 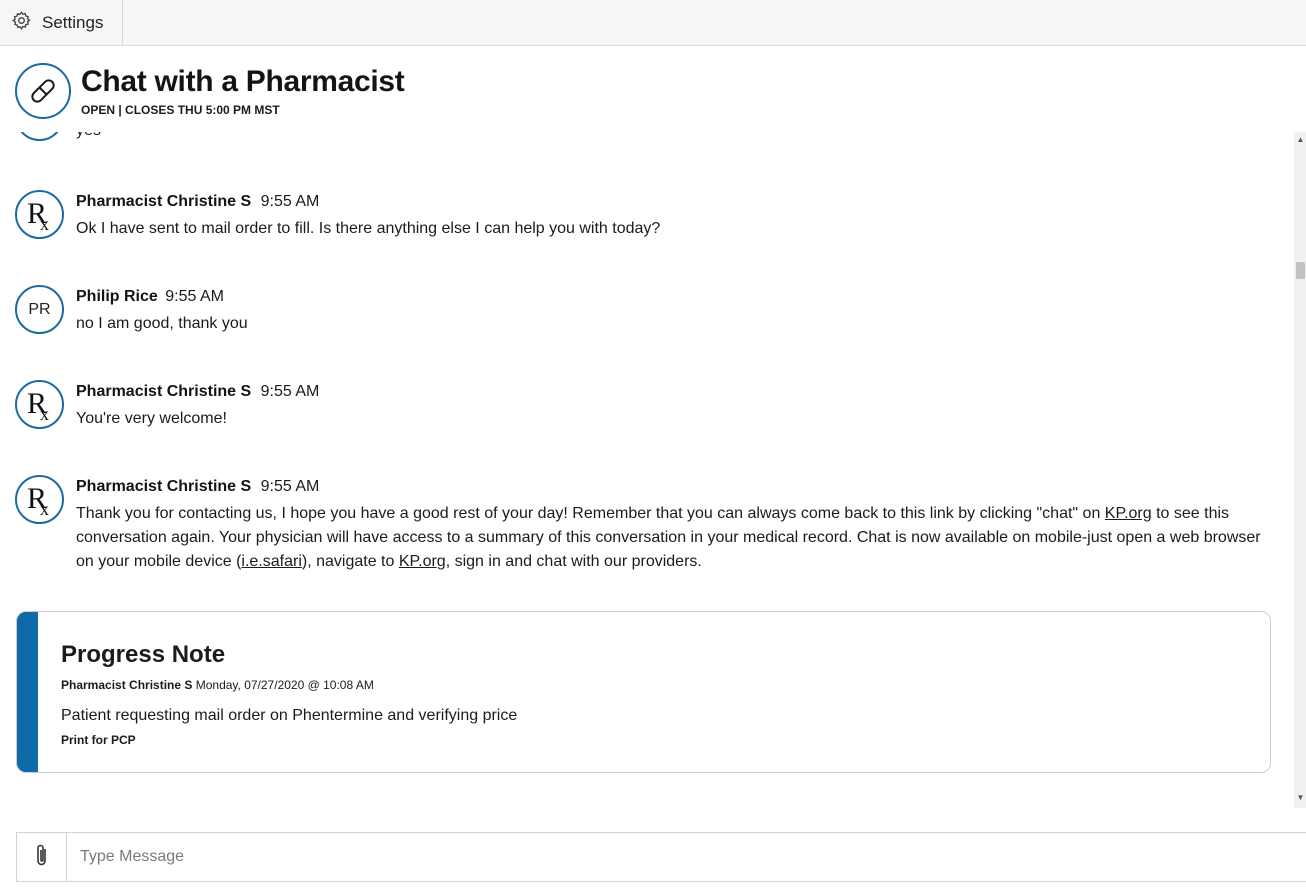 I want to click on scroll-down-icon: ▼, so click(x=1300, y=798).